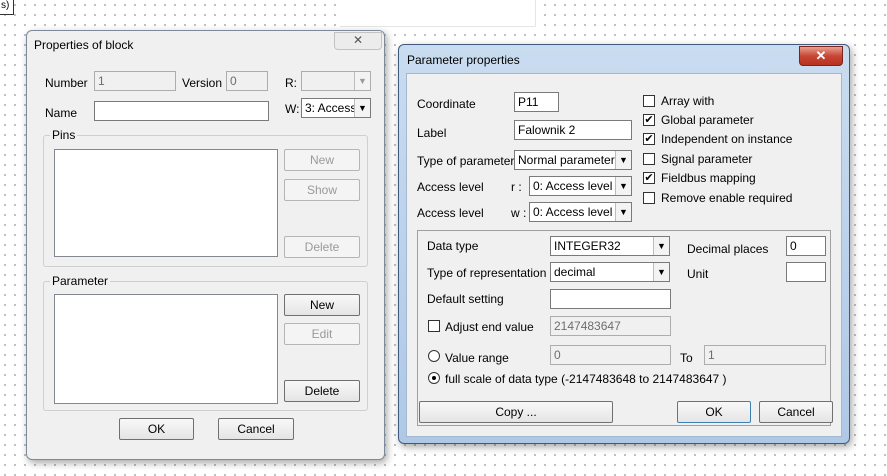  I want to click on title-bar: Properties of block ✕, so click(205, 45).